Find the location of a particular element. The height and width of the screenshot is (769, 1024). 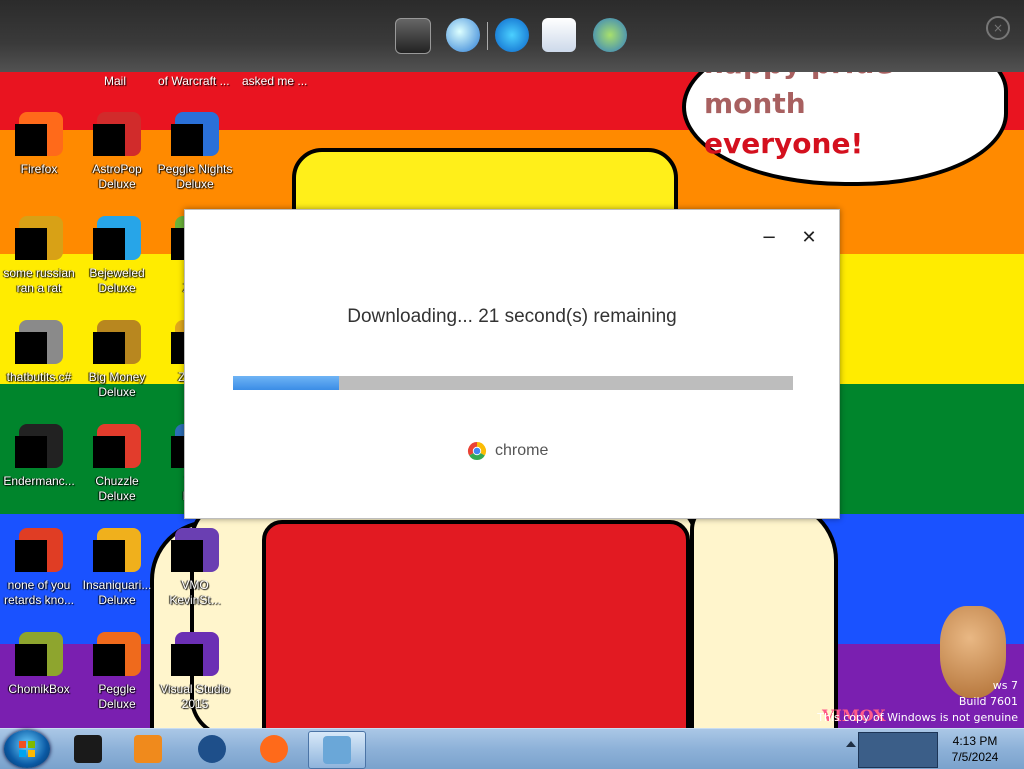

desktop-icon-label: Peggle Deluxe is located at coordinates (117, 696).